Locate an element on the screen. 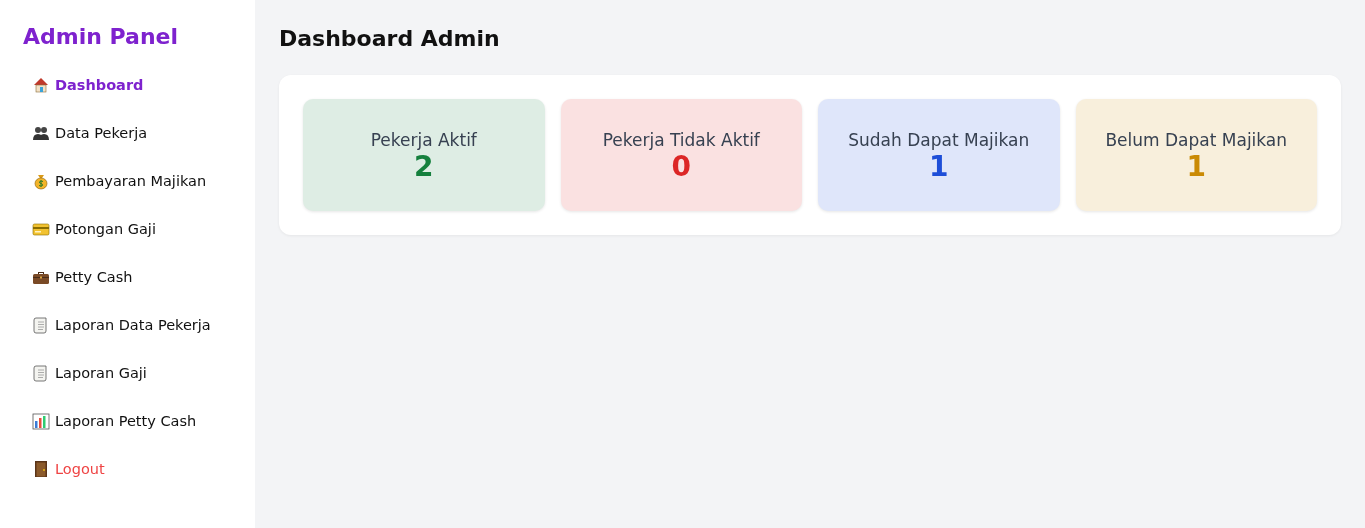  sidebar-item: Pembayaran Majikan is located at coordinates (119, 181).